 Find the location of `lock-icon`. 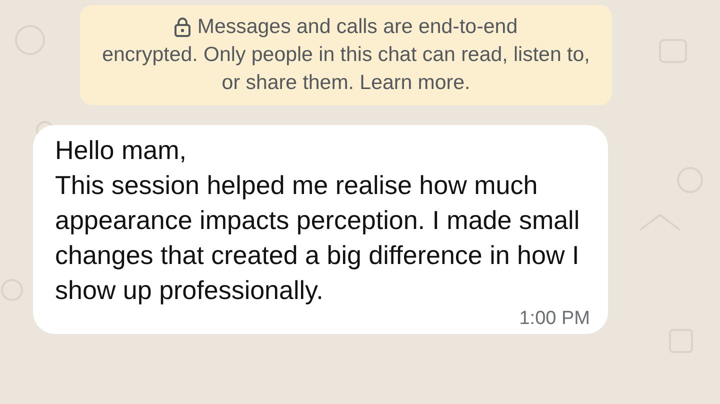

lock-icon is located at coordinates (183, 27).